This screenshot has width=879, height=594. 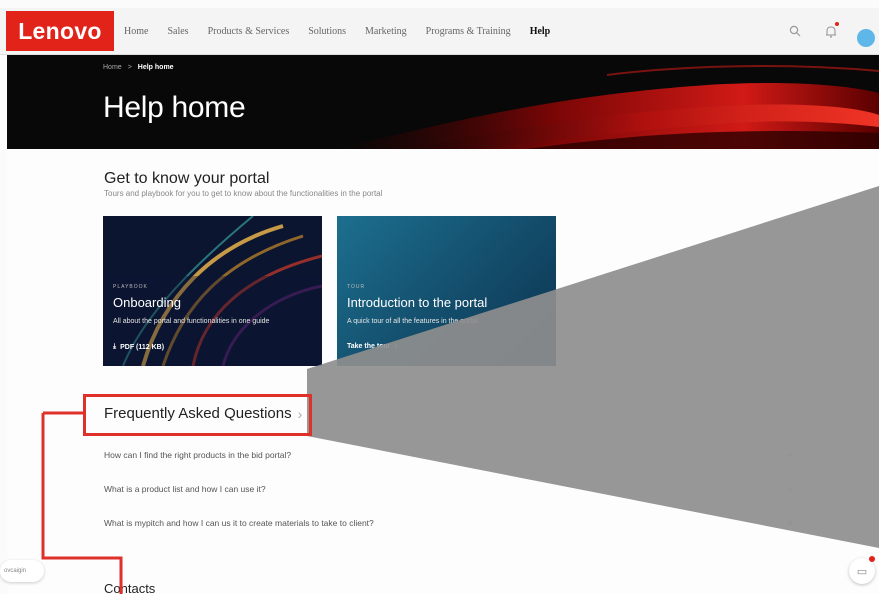 What do you see at coordinates (147, 302) in the screenshot?
I see `card-title: Onboarding` at bounding box center [147, 302].